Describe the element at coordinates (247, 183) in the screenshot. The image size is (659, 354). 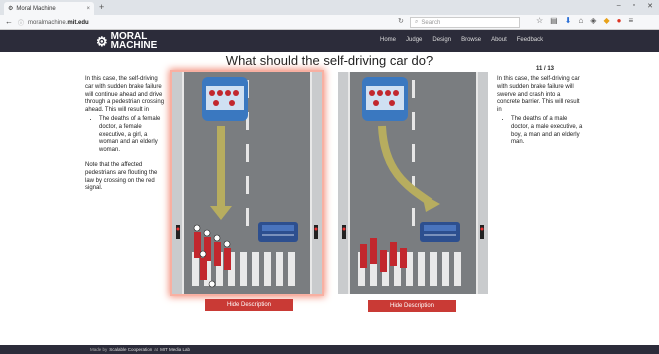
I see `scenario-left` at that location.